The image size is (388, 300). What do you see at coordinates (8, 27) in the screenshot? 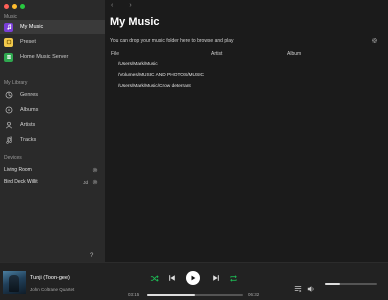
I see `music-note-icon` at bounding box center [8, 27].